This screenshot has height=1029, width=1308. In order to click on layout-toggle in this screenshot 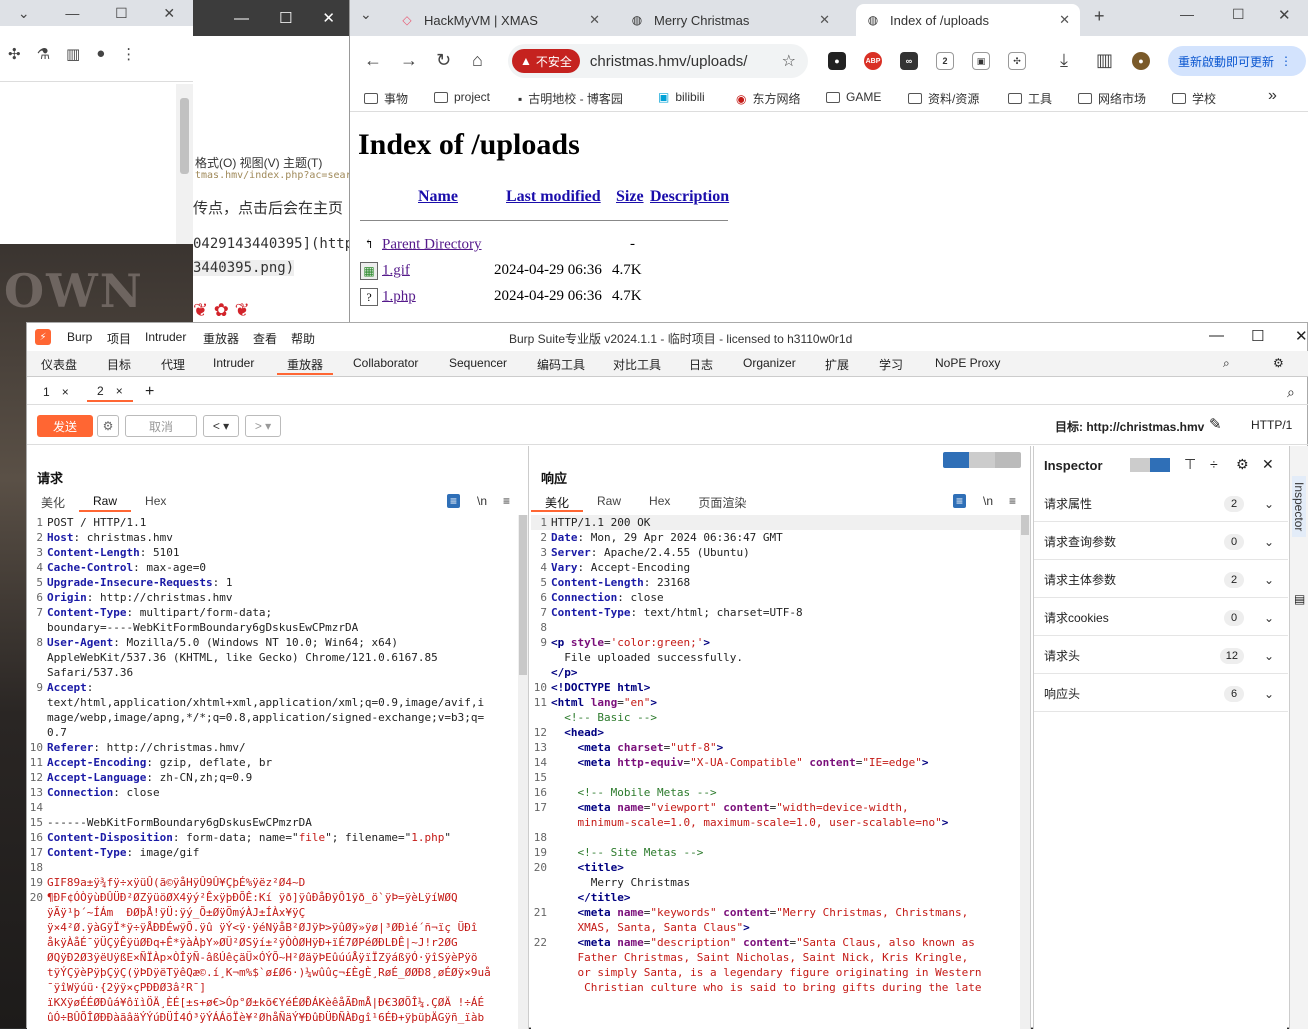, I will do `click(982, 460)`.